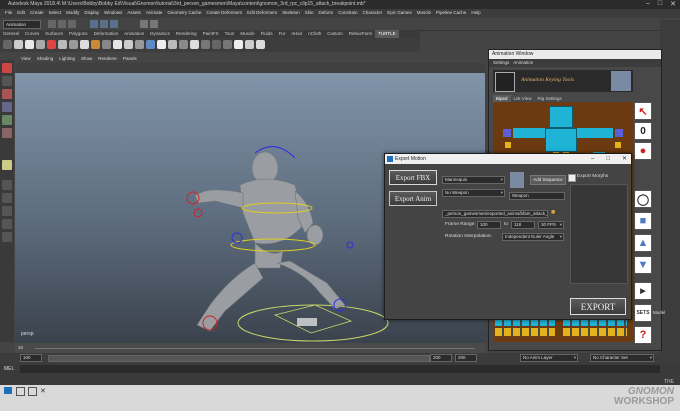 The width and height of the screenshot is (680, 411). I want to click on command-input, so click(340, 369).